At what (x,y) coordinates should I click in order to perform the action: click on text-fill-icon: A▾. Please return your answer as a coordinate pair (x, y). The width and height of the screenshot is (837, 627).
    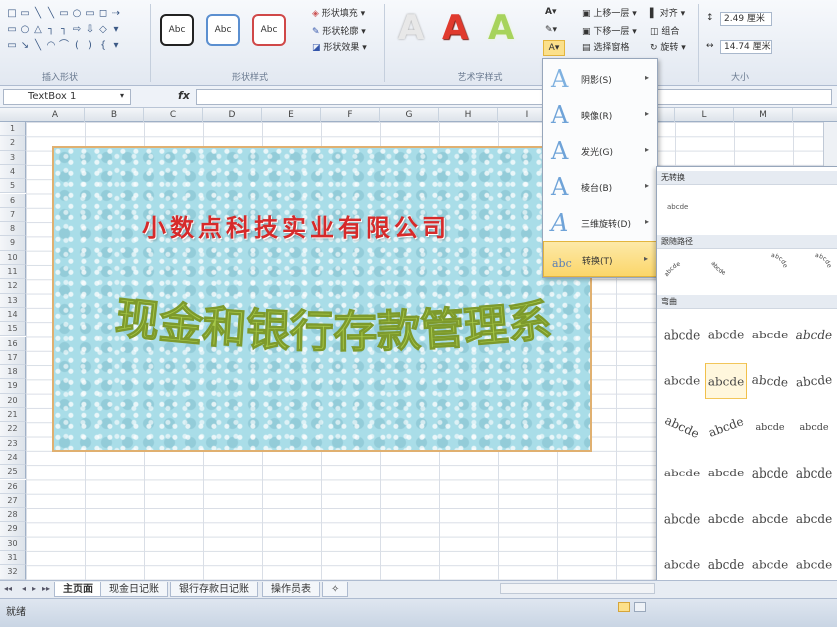
    Looking at the image, I should click on (550, 12).